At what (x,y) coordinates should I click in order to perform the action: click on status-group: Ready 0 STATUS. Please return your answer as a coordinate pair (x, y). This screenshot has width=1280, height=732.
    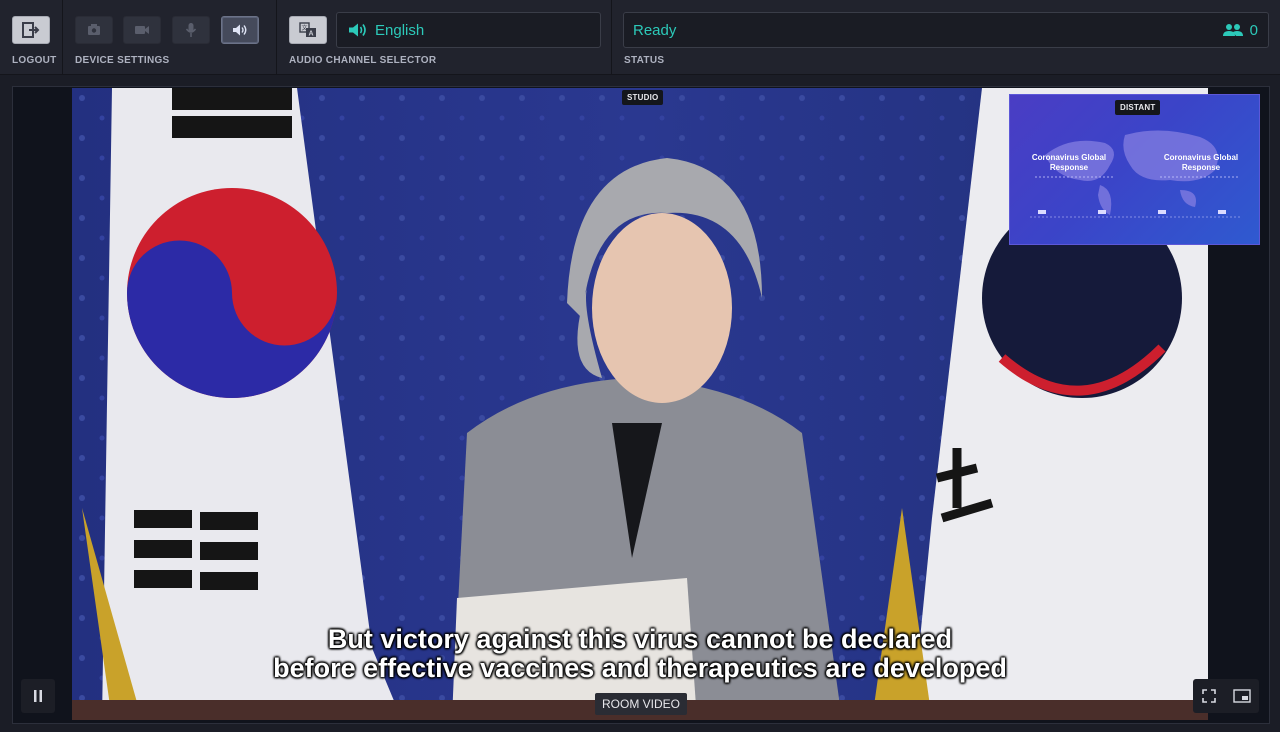
    Looking at the image, I should click on (946, 37).